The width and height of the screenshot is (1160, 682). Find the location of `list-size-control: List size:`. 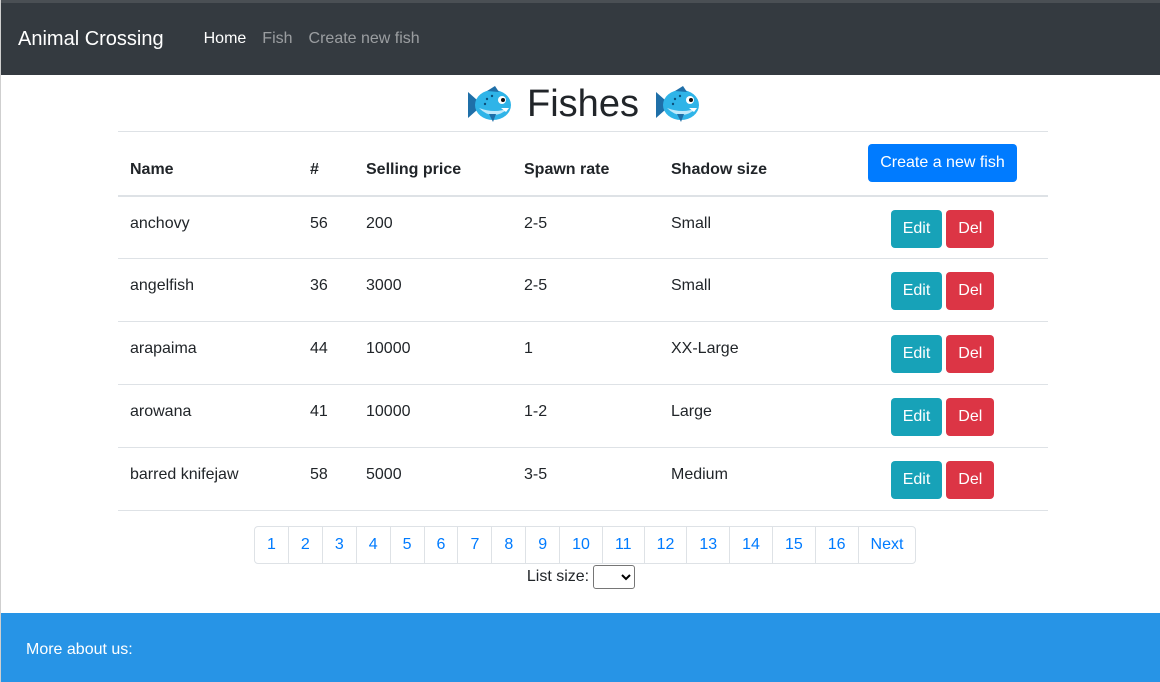

list-size-control: List size: is located at coordinates (580, 577).